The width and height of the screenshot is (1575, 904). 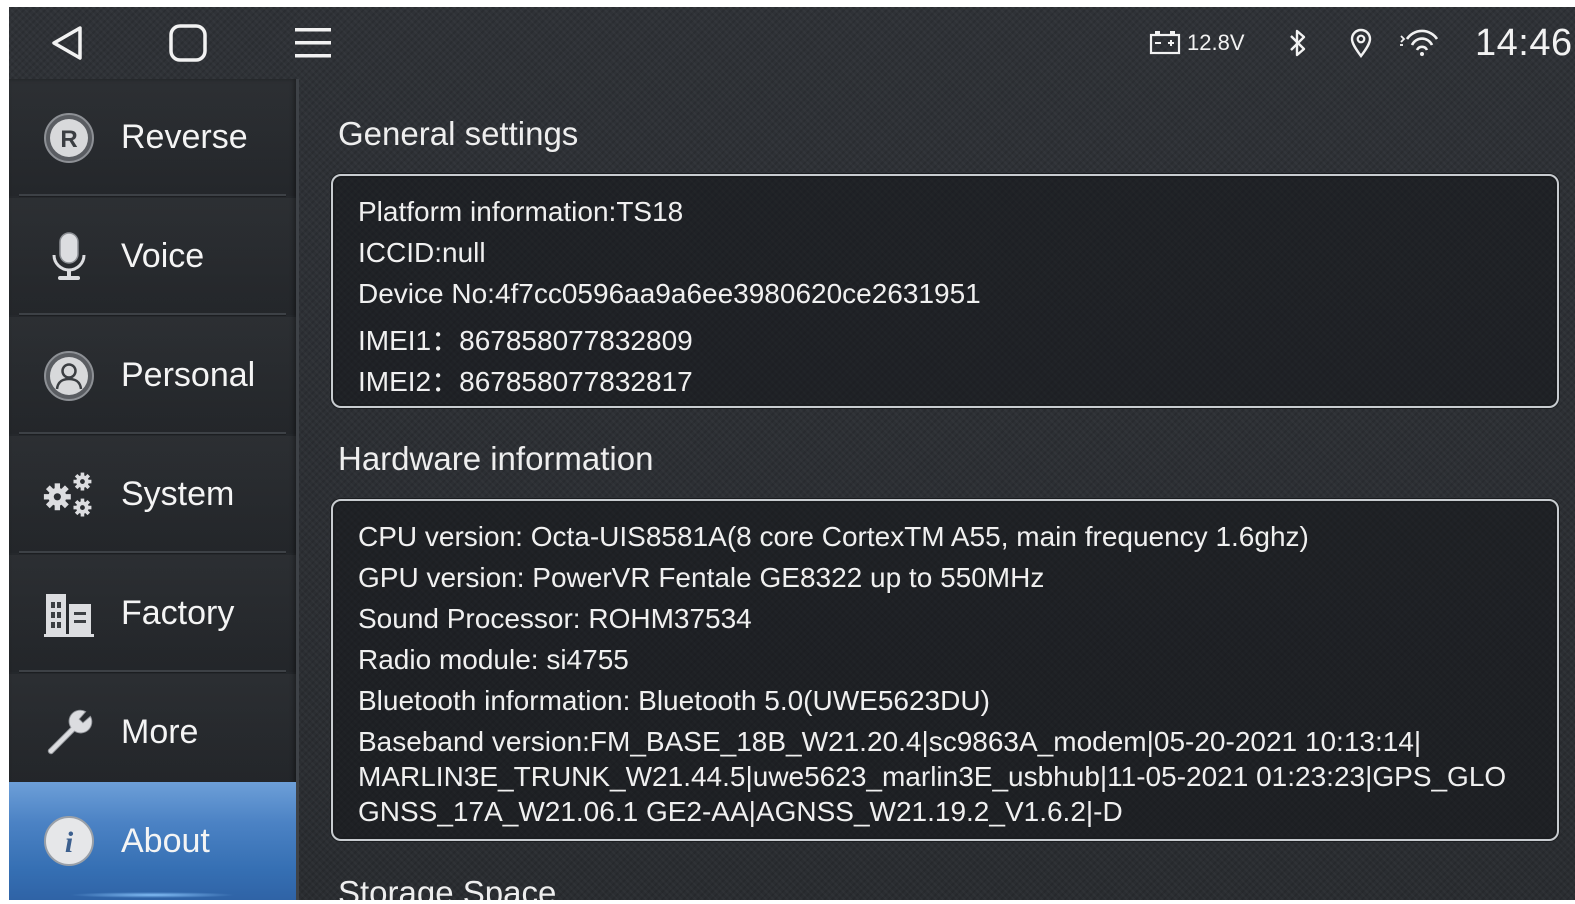 I want to click on sidebar-item-personal: Personal, so click(x=152, y=375).